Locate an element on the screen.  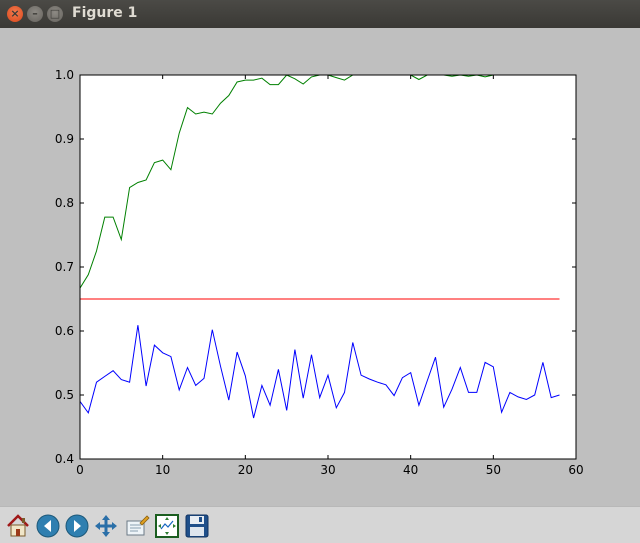
save-button is located at coordinates (197, 526).